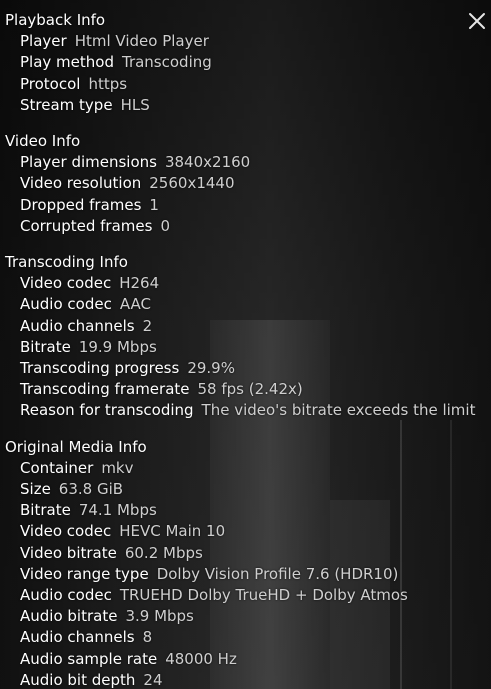  I want to click on info-value: 0, so click(165, 225).